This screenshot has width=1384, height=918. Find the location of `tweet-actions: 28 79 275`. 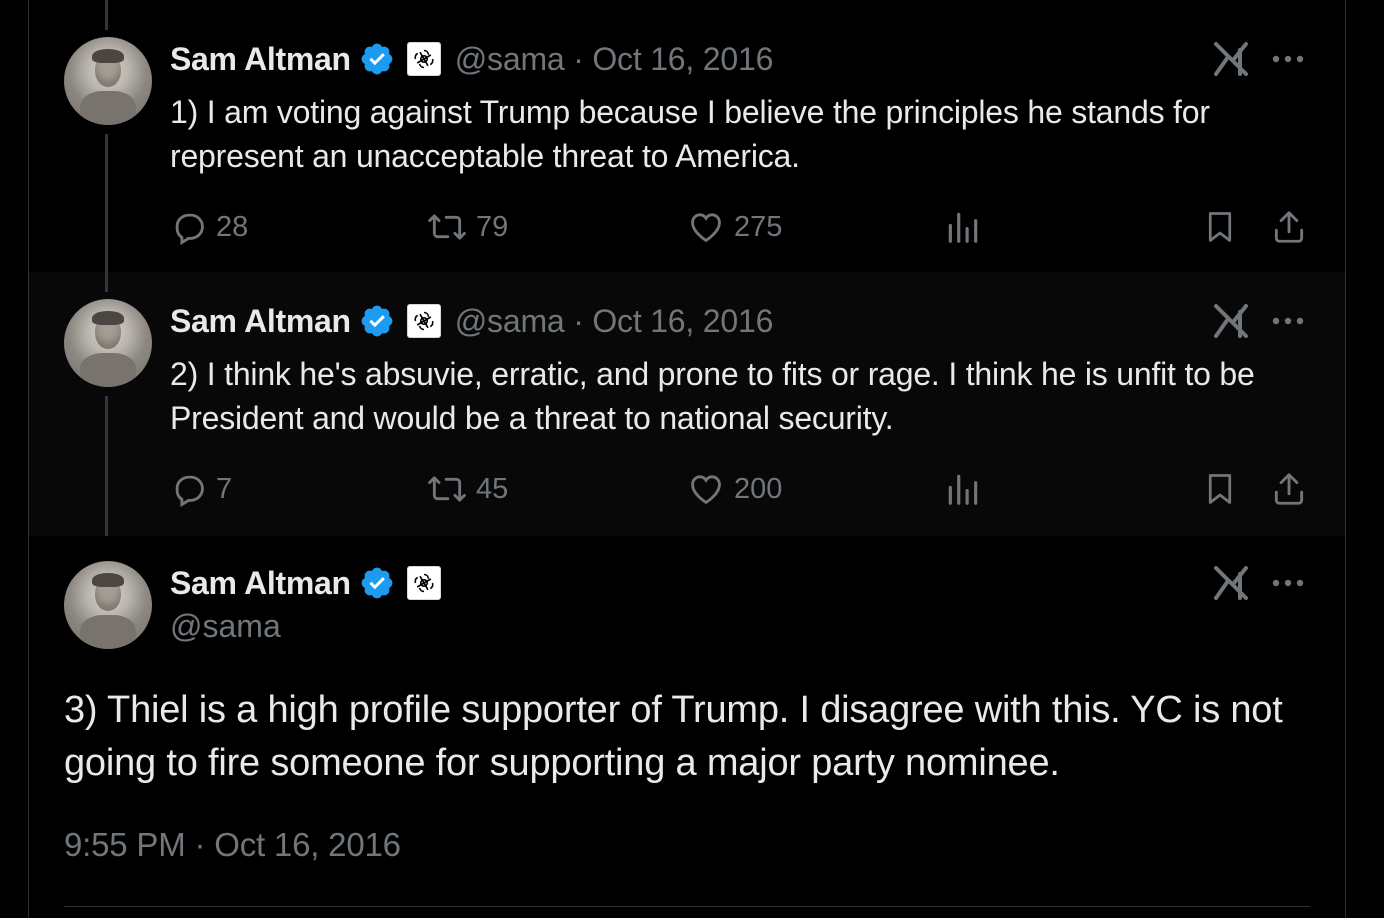

tweet-actions: 28 79 275 is located at coordinates (740, 227).